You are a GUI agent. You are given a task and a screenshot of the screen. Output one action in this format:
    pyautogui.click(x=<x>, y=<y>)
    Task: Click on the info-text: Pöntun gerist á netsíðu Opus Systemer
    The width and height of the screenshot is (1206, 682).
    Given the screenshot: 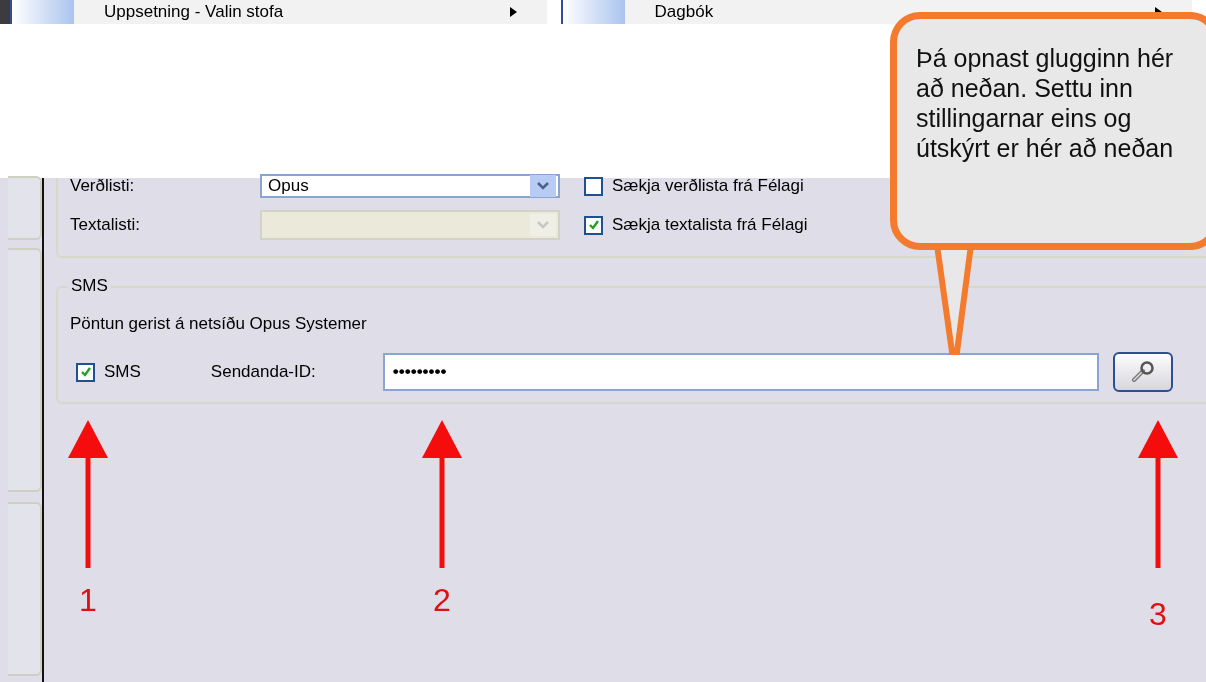 What is the action you would take?
    pyautogui.click(x=219, y=324)
    